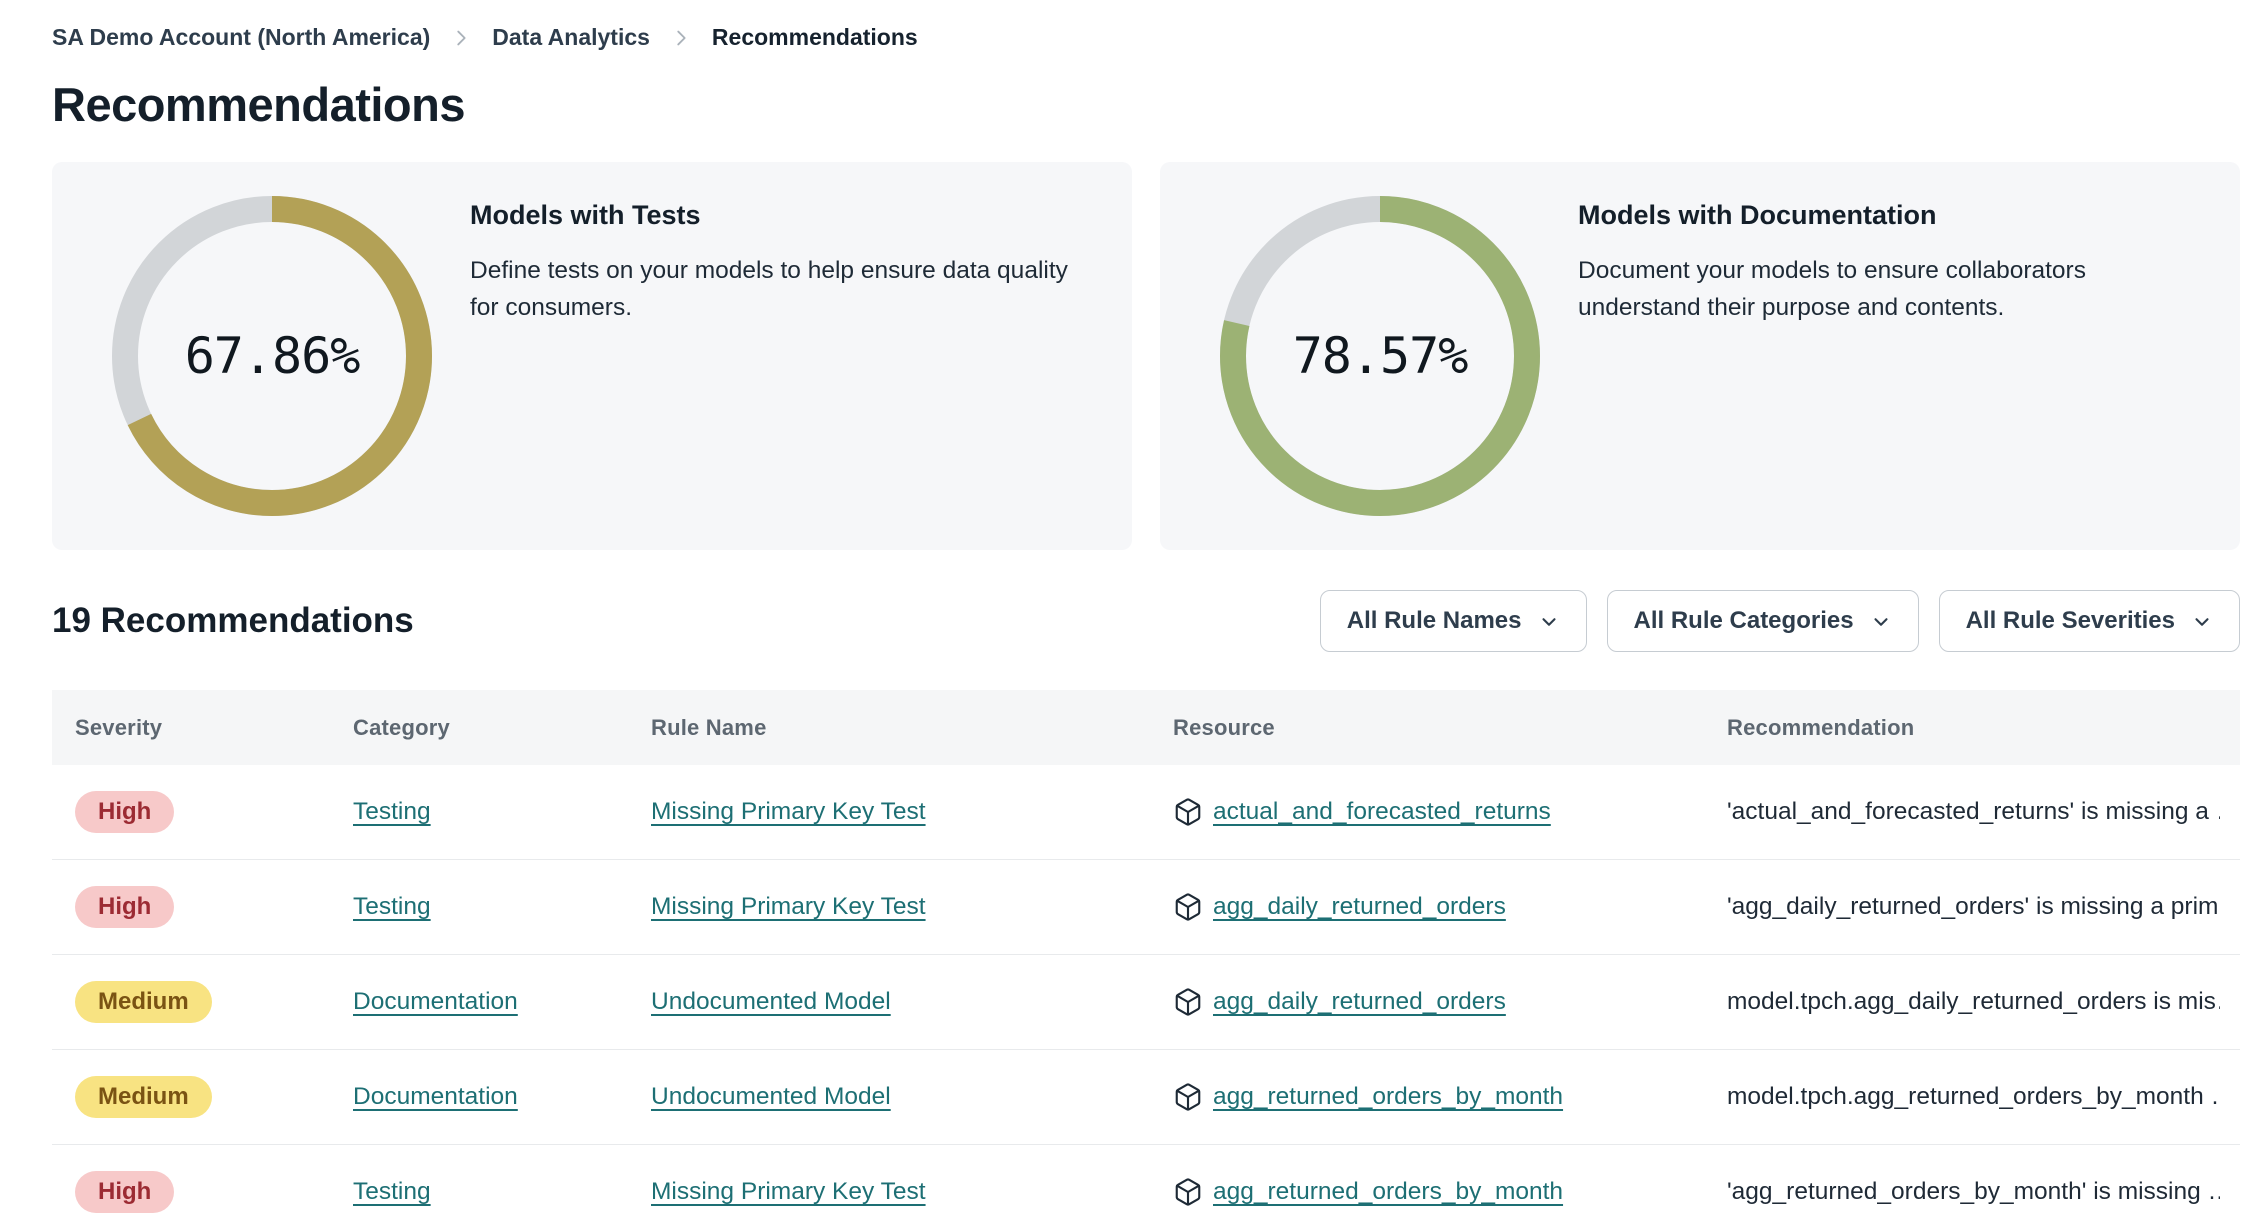 The height and width of the screenshot is (1220, 2248). I want to click on rule-severities-filter-dropdown: All Rule Severities, so click(2089, 621).